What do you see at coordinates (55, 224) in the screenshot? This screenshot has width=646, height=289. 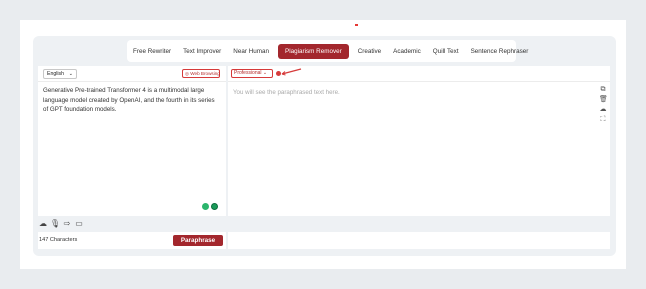 I see `mic-icon: 🎙` at bounding box center [55, 224].